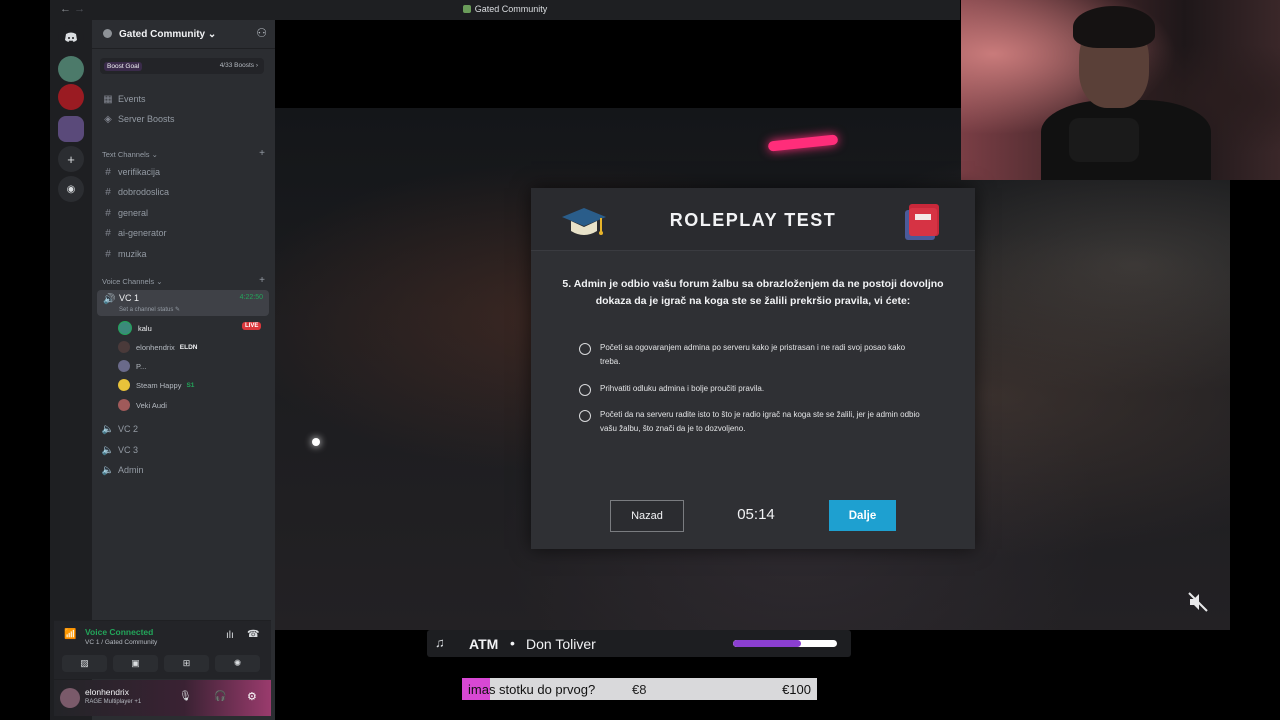 Image resolution: width=1280 pixels, height=720 pixels. What do you see at coordinates (186, 663) in the screenshot?
I see `activities-button: ⊞` at bounding box center [186, 663].